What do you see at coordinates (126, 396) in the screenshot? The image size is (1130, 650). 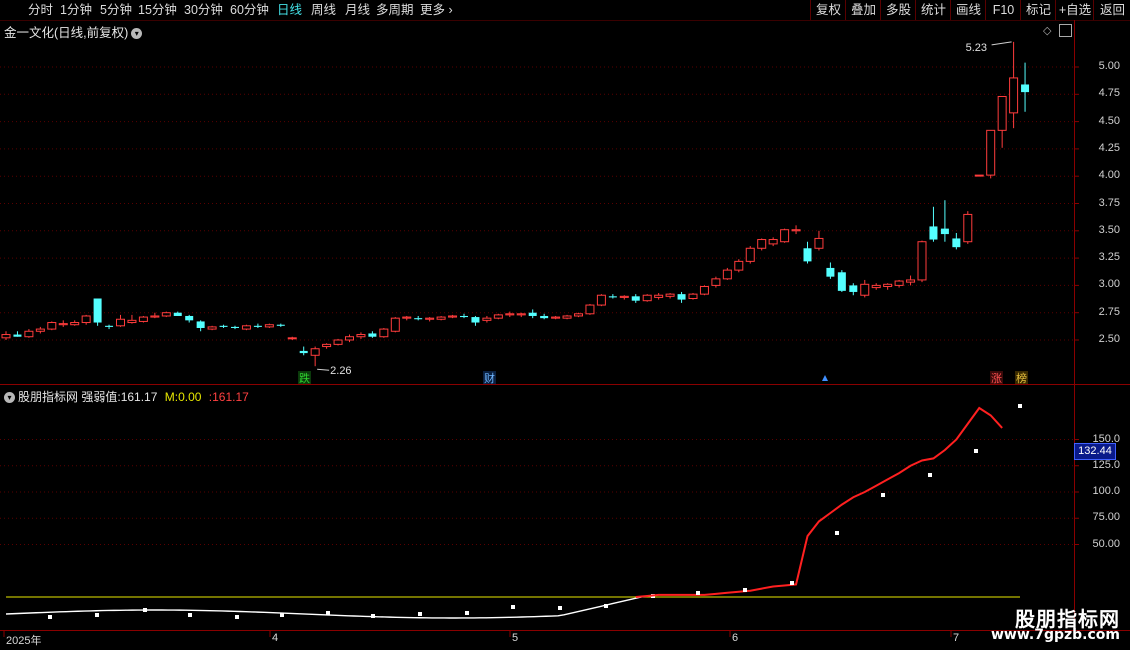 I see `indicator-title: ▾ 股朋指标网 强弱值:161.17 M:0.00 :161.17` at bounding box center [126, 396].